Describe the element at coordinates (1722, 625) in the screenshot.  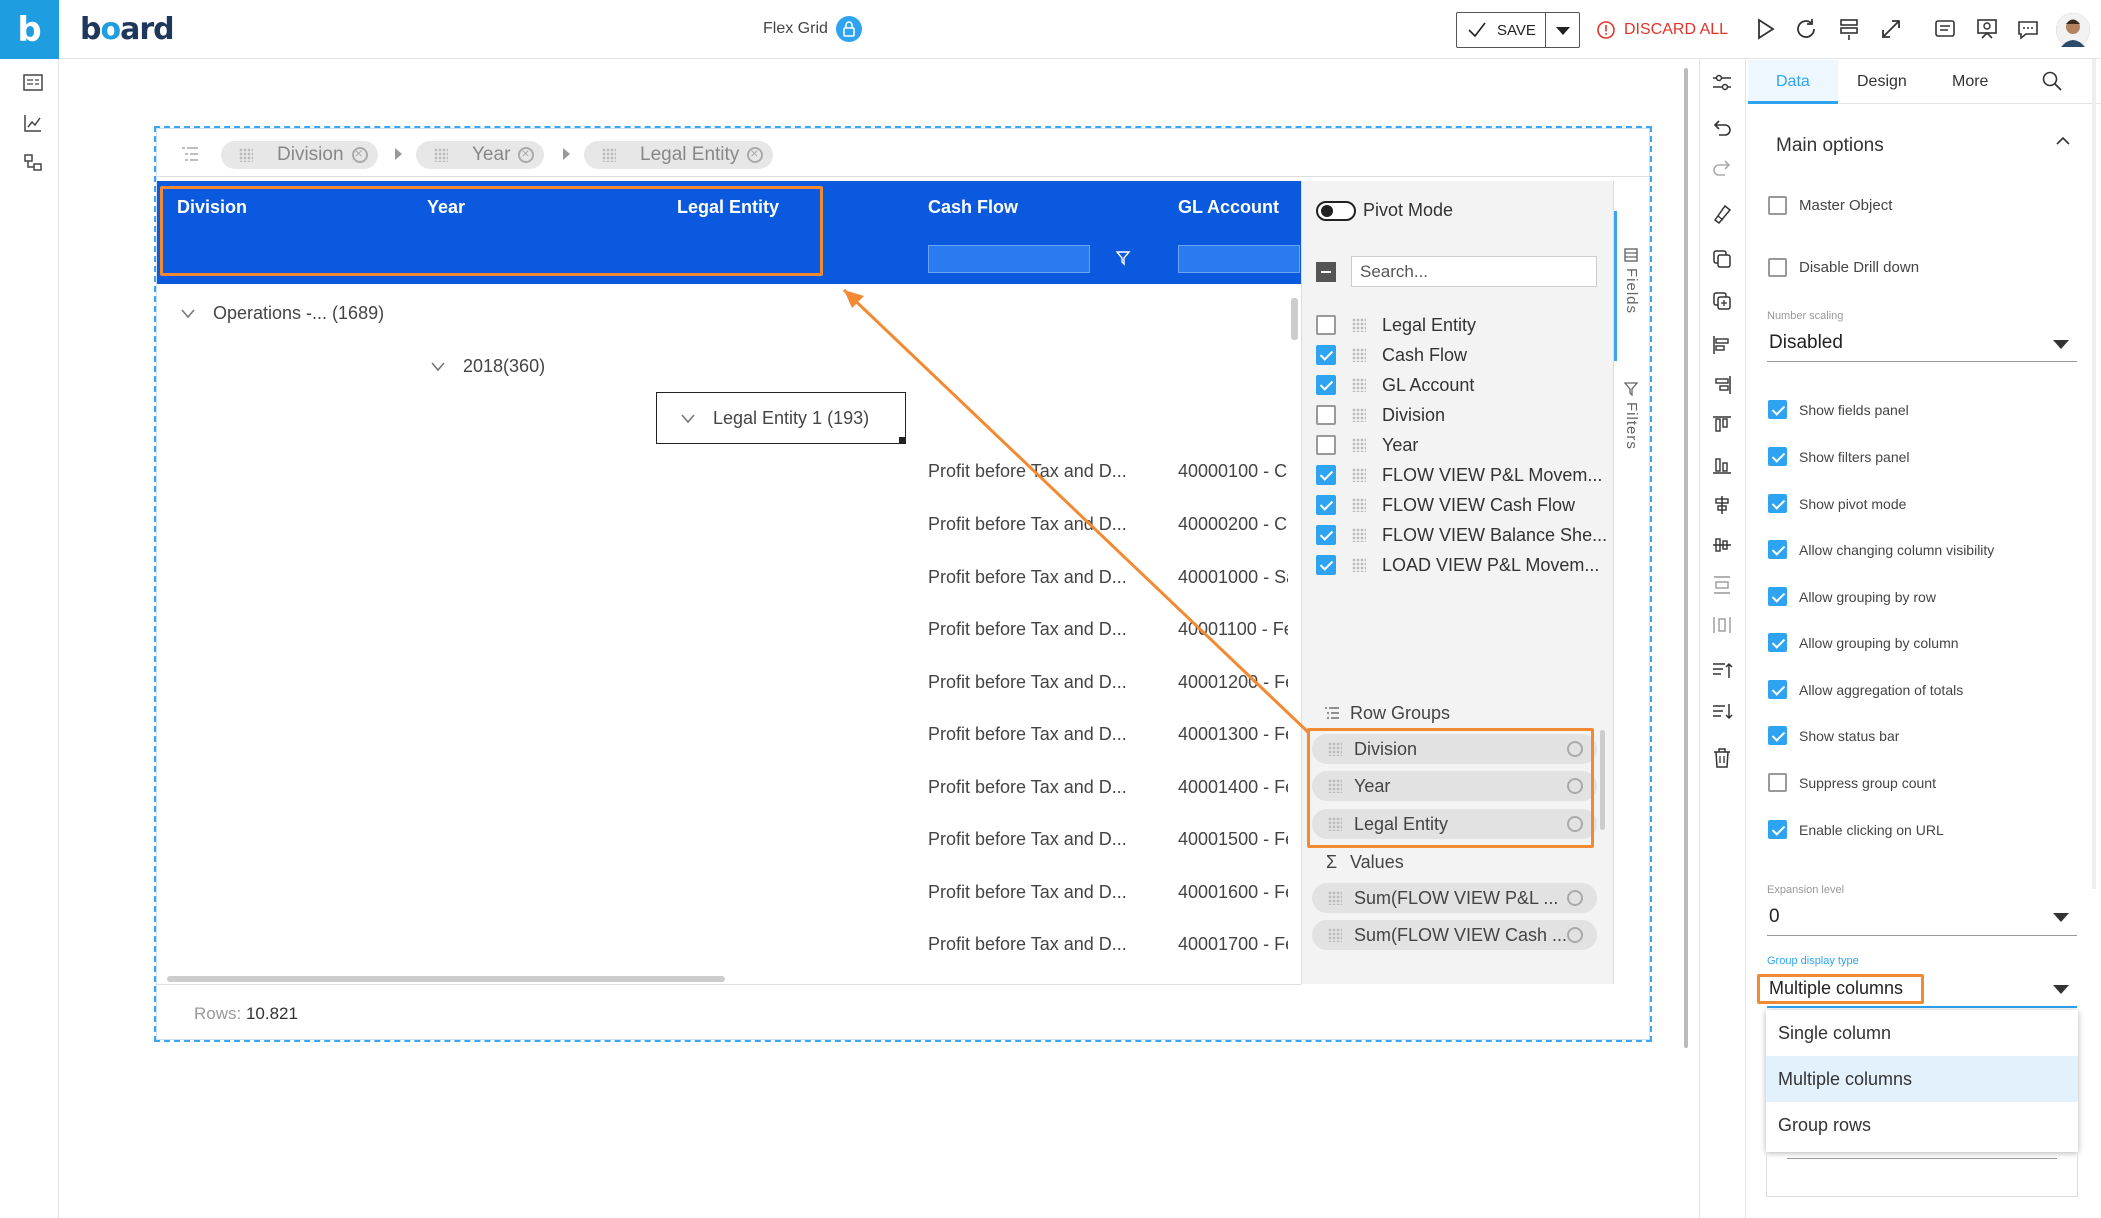
I see `distribute-horizontal-icon` at that location.